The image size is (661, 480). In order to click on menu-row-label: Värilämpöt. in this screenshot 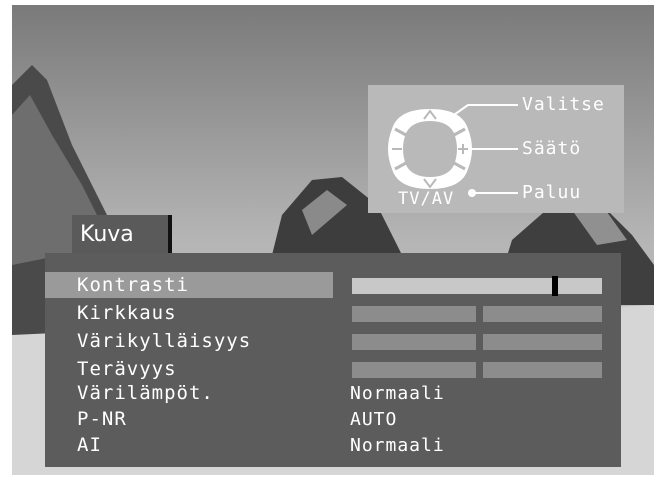, I will do `click(145, 393)`.